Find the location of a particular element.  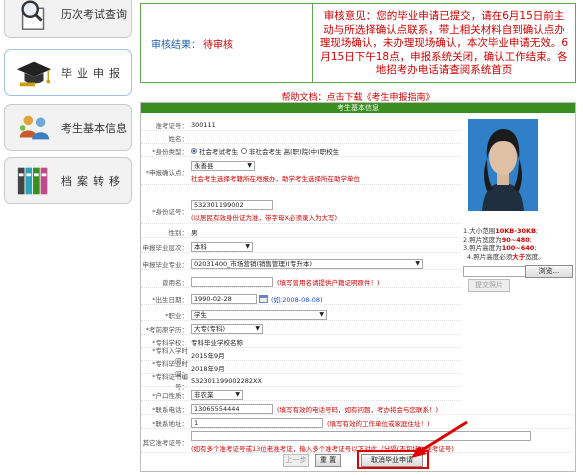

nav-label: 历次考试查询 is located at coordinates (94, 14).